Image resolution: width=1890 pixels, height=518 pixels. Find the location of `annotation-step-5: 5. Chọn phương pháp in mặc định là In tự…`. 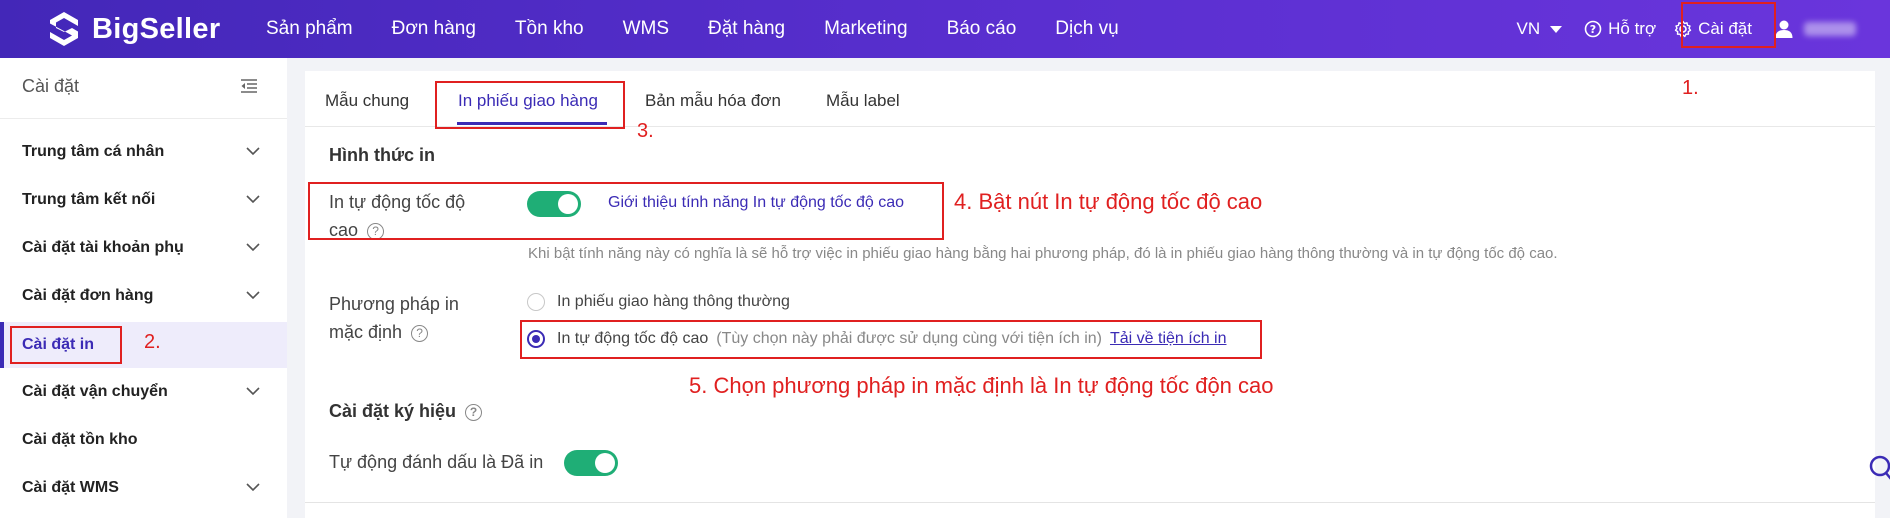

annotation-step-5: 5. Chọn phương pháp in mặc định là In tự… is located at coordinates (981, 385).